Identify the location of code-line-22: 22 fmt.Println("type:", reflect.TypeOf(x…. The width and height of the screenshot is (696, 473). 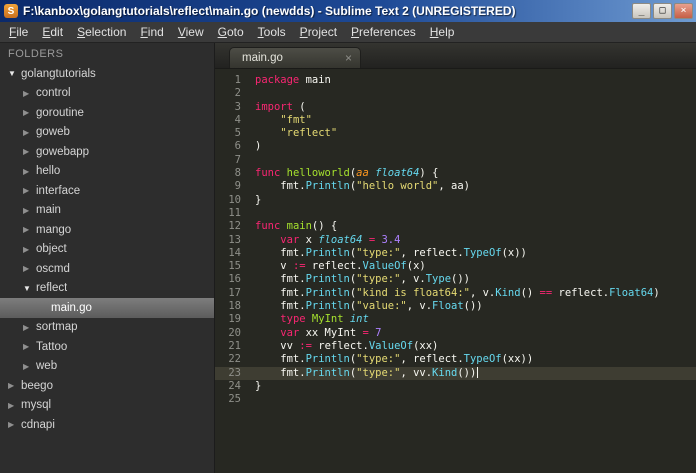
(455, 359).